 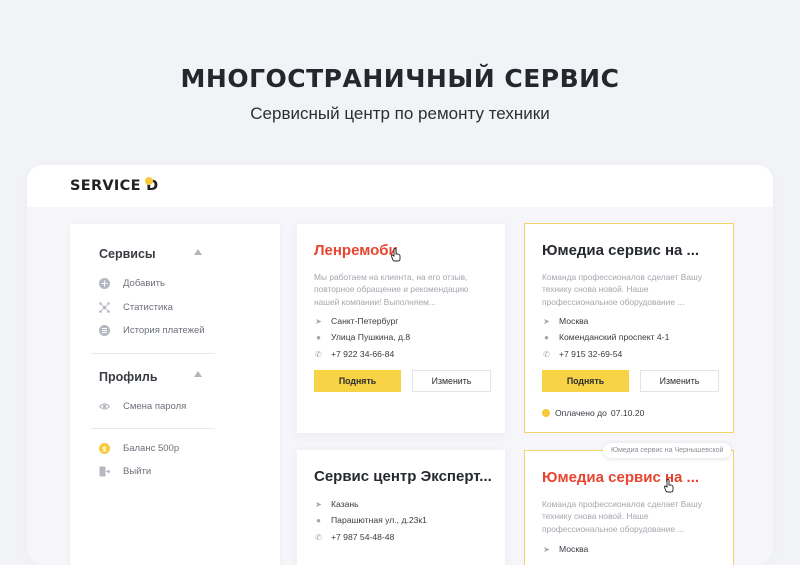 I want to click on card-address: ● Комендaнский проспект 4-1, so click(x=605, y=337).